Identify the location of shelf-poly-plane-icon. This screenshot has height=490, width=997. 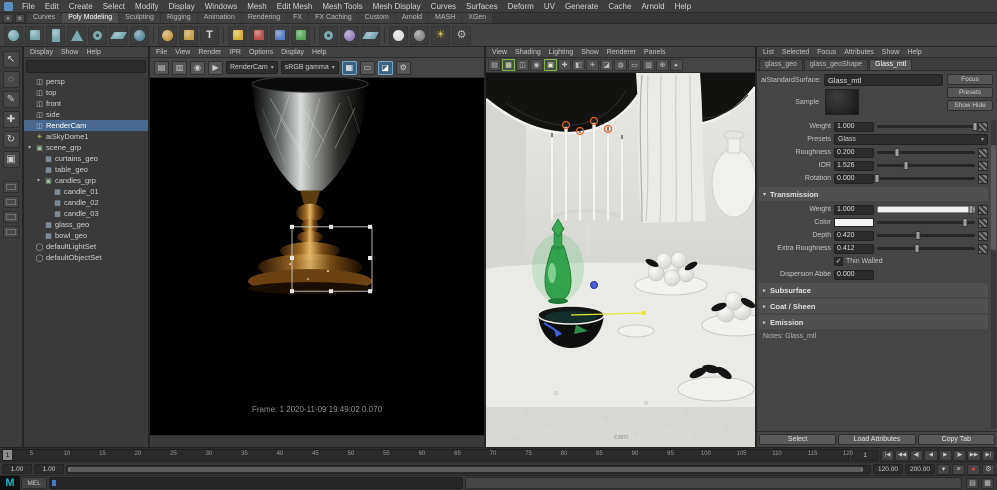
(118, 35).